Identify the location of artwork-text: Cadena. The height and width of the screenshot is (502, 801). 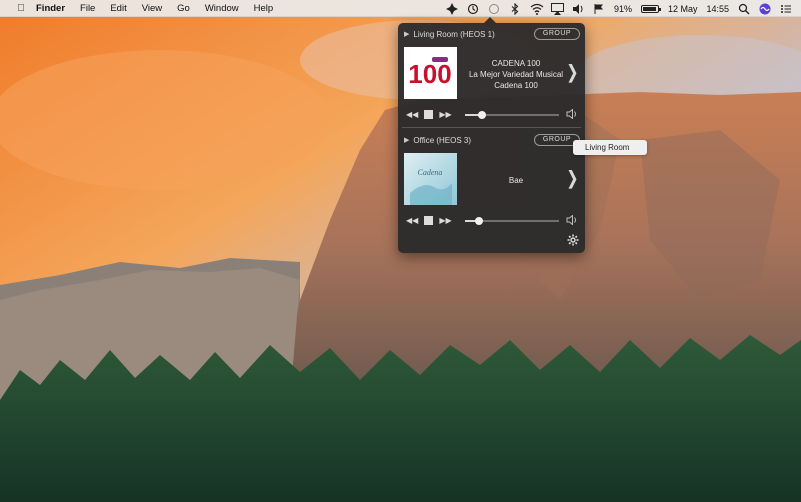
(430, 172).